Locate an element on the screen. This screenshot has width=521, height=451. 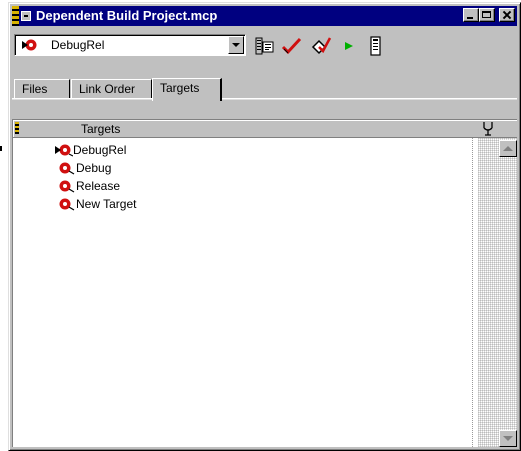
close-button is located at coordinates (507, 15).